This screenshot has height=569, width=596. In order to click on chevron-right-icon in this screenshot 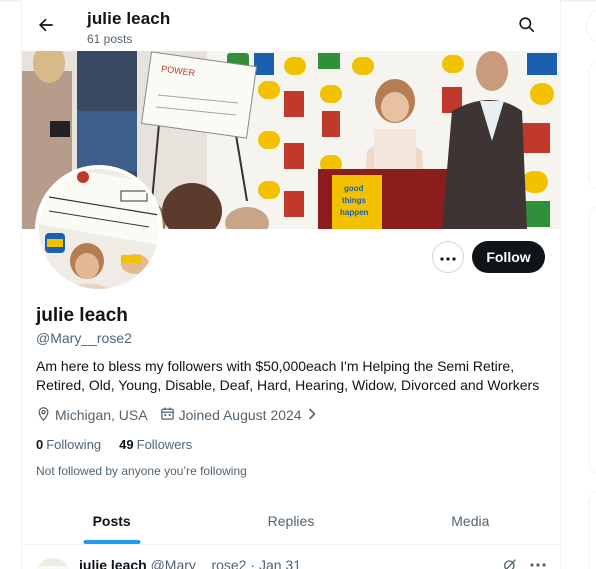, I will do `click(314, 415)`.